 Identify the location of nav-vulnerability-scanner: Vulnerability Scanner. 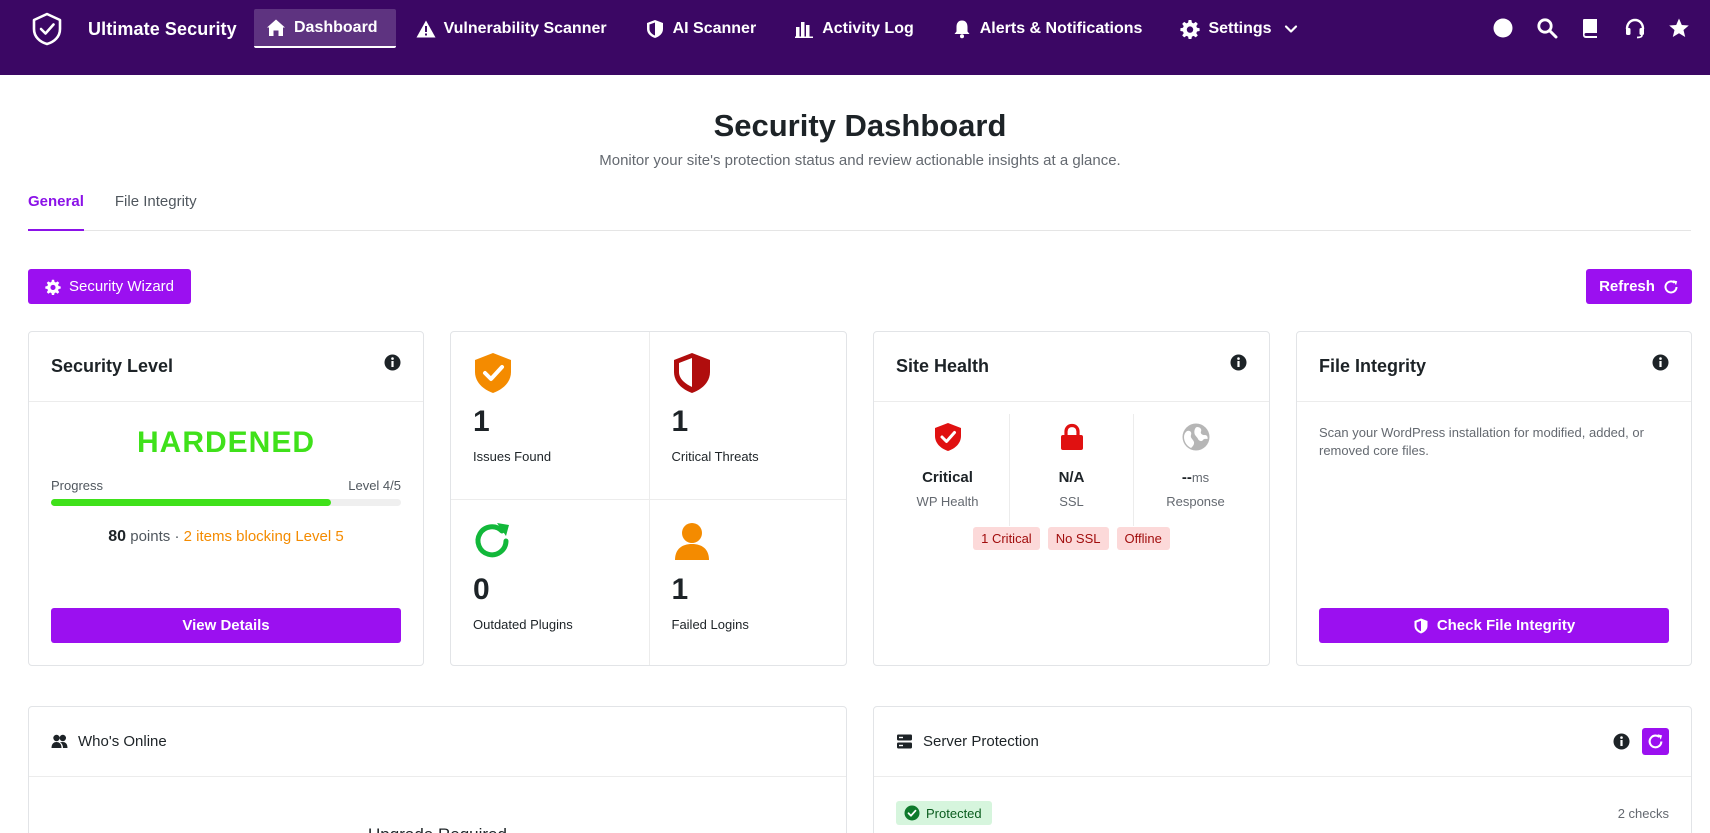
(514, 28).